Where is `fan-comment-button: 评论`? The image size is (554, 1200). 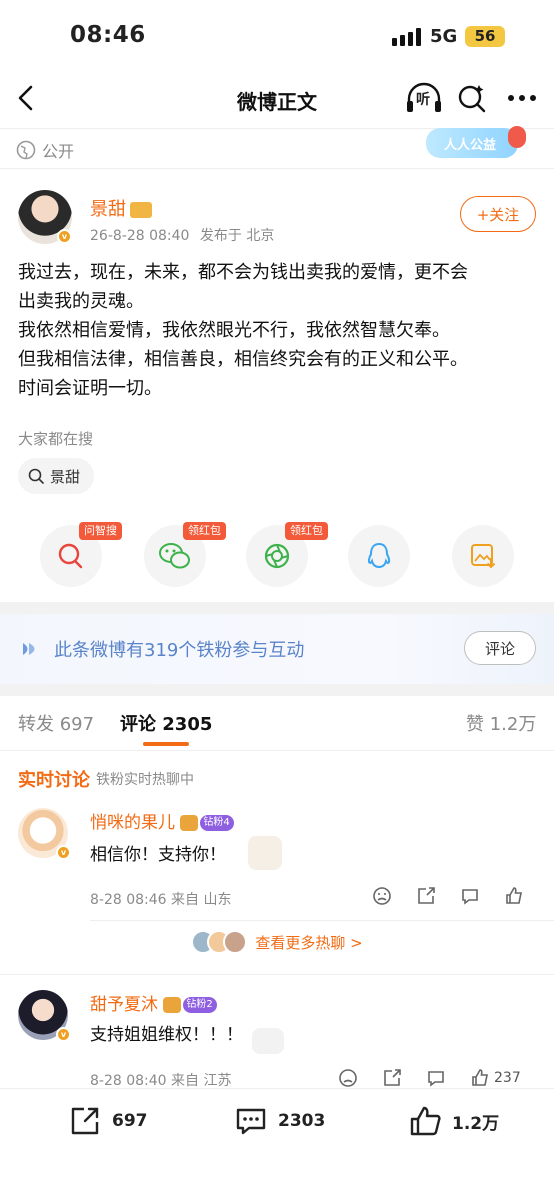
fan-comment-button: 评论 is located at coordinates (500, 648).